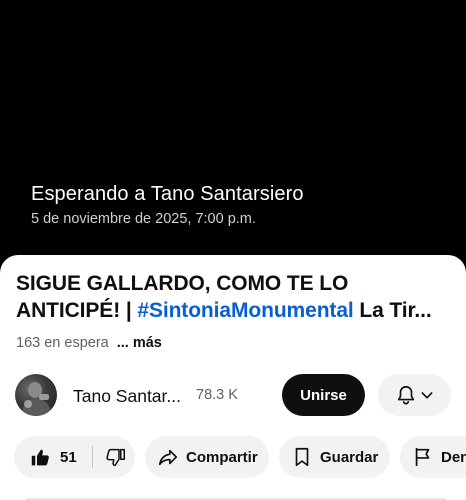 The height and width of the screenshot is (500, 466). I want to click on channel-row: Tano Santar... 78.3 K Unirse, so click(233, 397).